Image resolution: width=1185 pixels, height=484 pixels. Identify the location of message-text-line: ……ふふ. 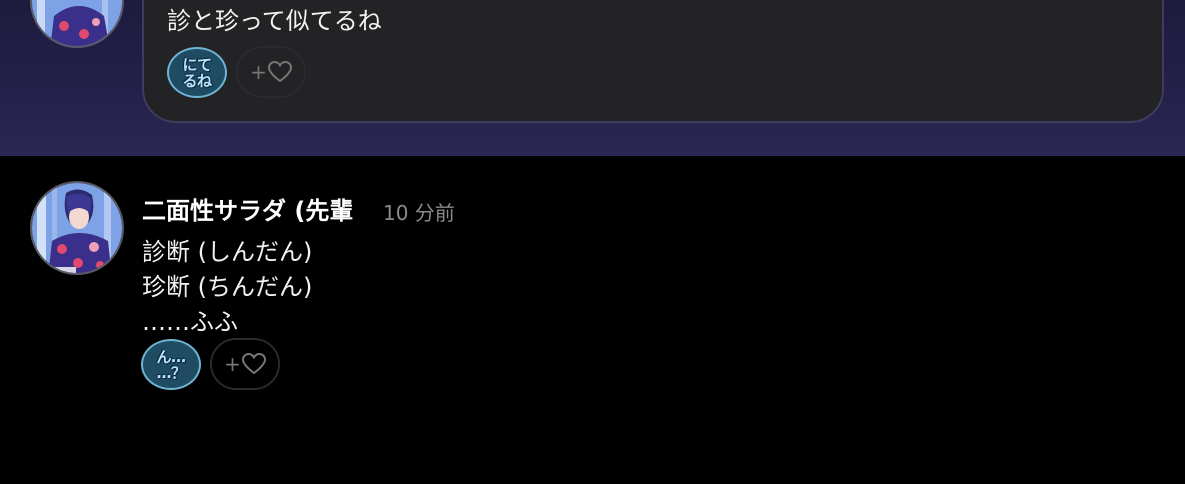
(190, 322).